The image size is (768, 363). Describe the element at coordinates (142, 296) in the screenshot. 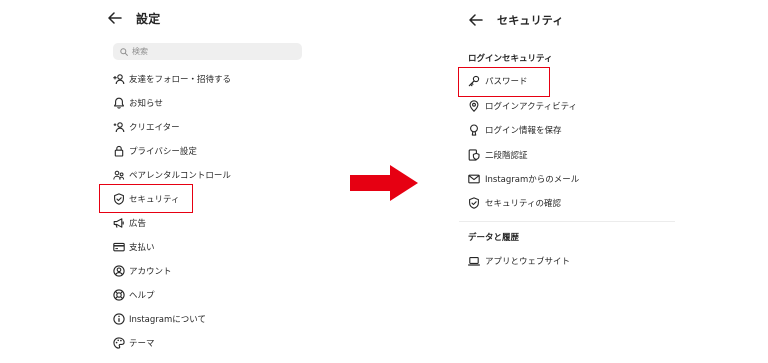

I see `menu-item-label: ヘルプ` at that location.